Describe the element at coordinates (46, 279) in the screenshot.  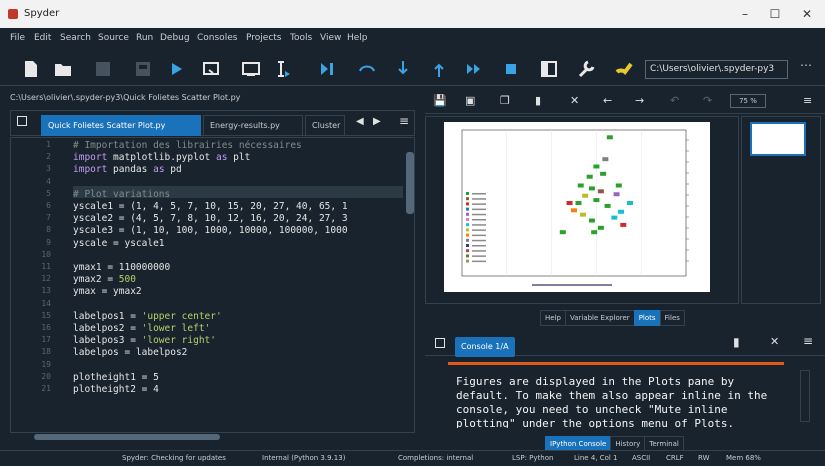
I see `line-number: 12` at that location.